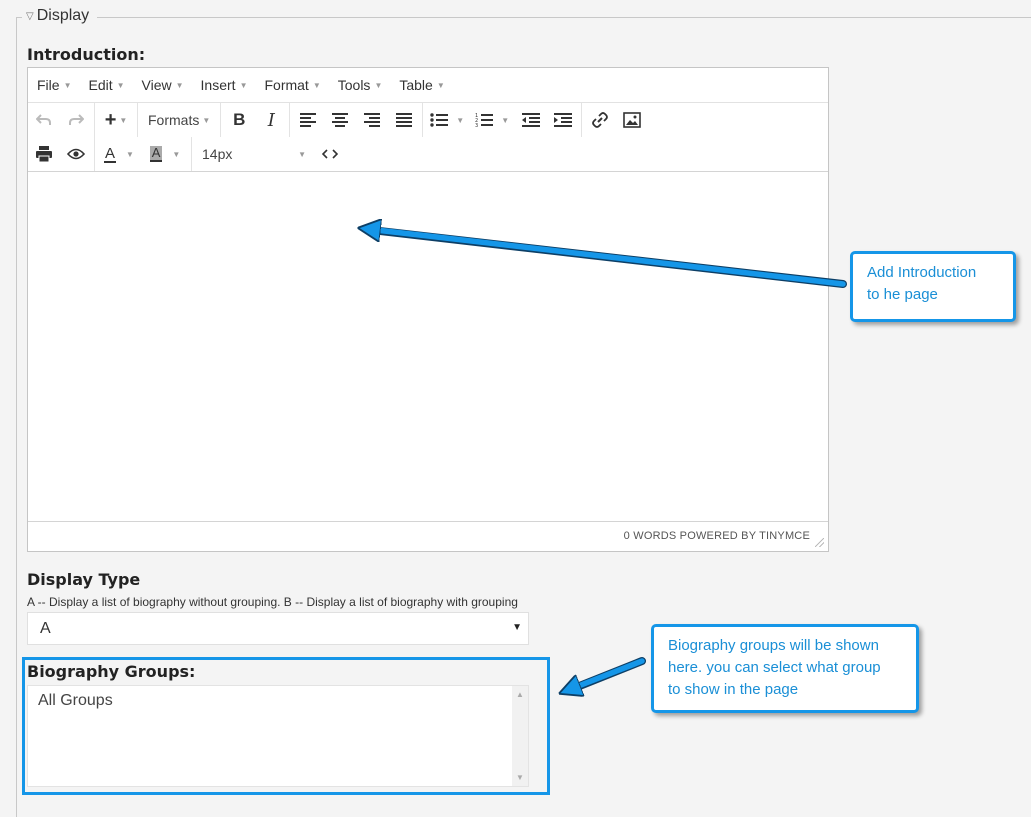  What do you see at coordinates (610, 672) in the screenshot?
I see `groups-arrow` at bounding box center [610, 672].